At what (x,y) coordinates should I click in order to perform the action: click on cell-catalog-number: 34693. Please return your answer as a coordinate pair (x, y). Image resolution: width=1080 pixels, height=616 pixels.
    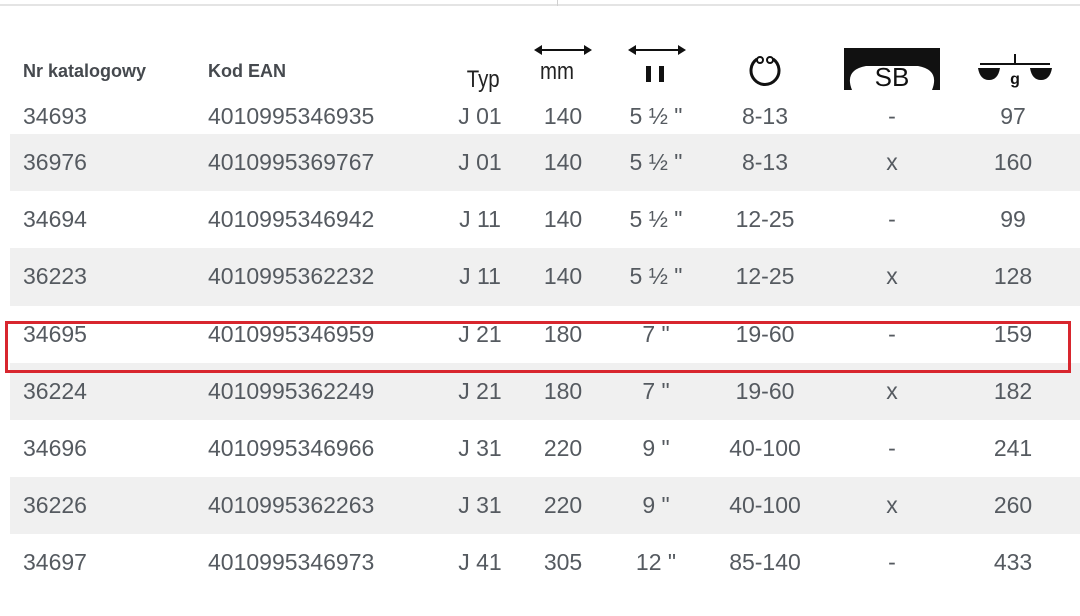
    Looking at the image, I should click on (55, 116).